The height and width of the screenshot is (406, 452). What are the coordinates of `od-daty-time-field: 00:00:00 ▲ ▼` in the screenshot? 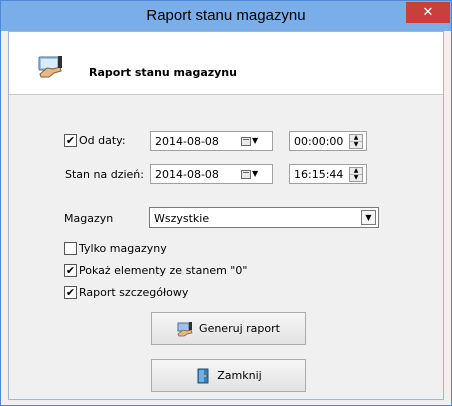 It's located at (328, 141).